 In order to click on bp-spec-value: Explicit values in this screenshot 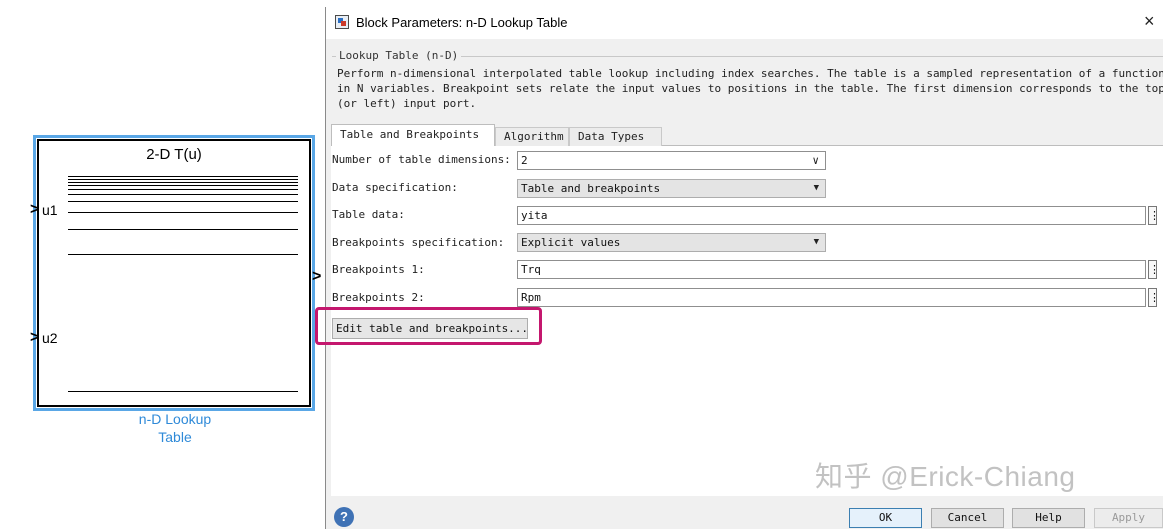, I will do `click(571, 242)`.